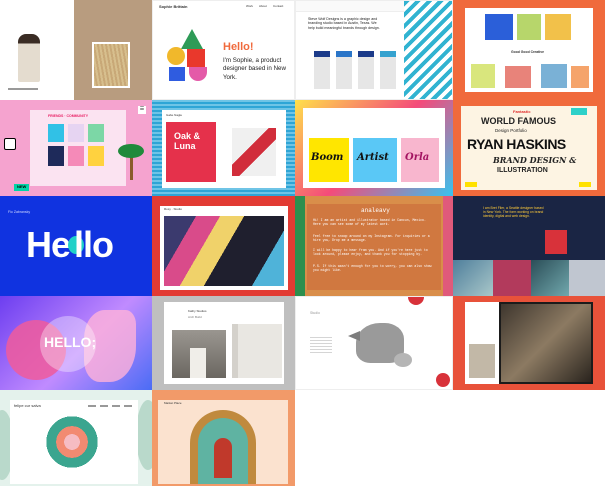 The width and height of the screenshot is (605, 486). I want to click on tile-4-caption: Good Good Creative, so click(527, 52).